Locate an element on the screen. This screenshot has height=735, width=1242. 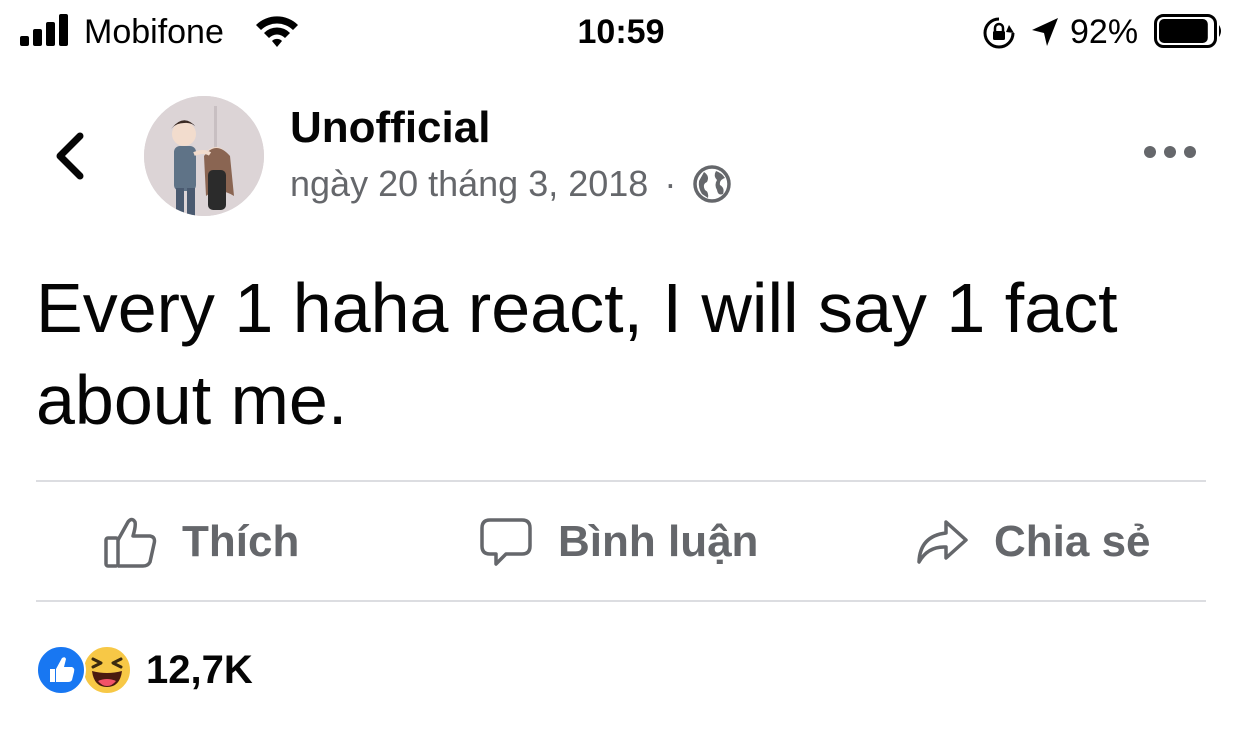
like-button: Thích is located at coordinates (200, 542).